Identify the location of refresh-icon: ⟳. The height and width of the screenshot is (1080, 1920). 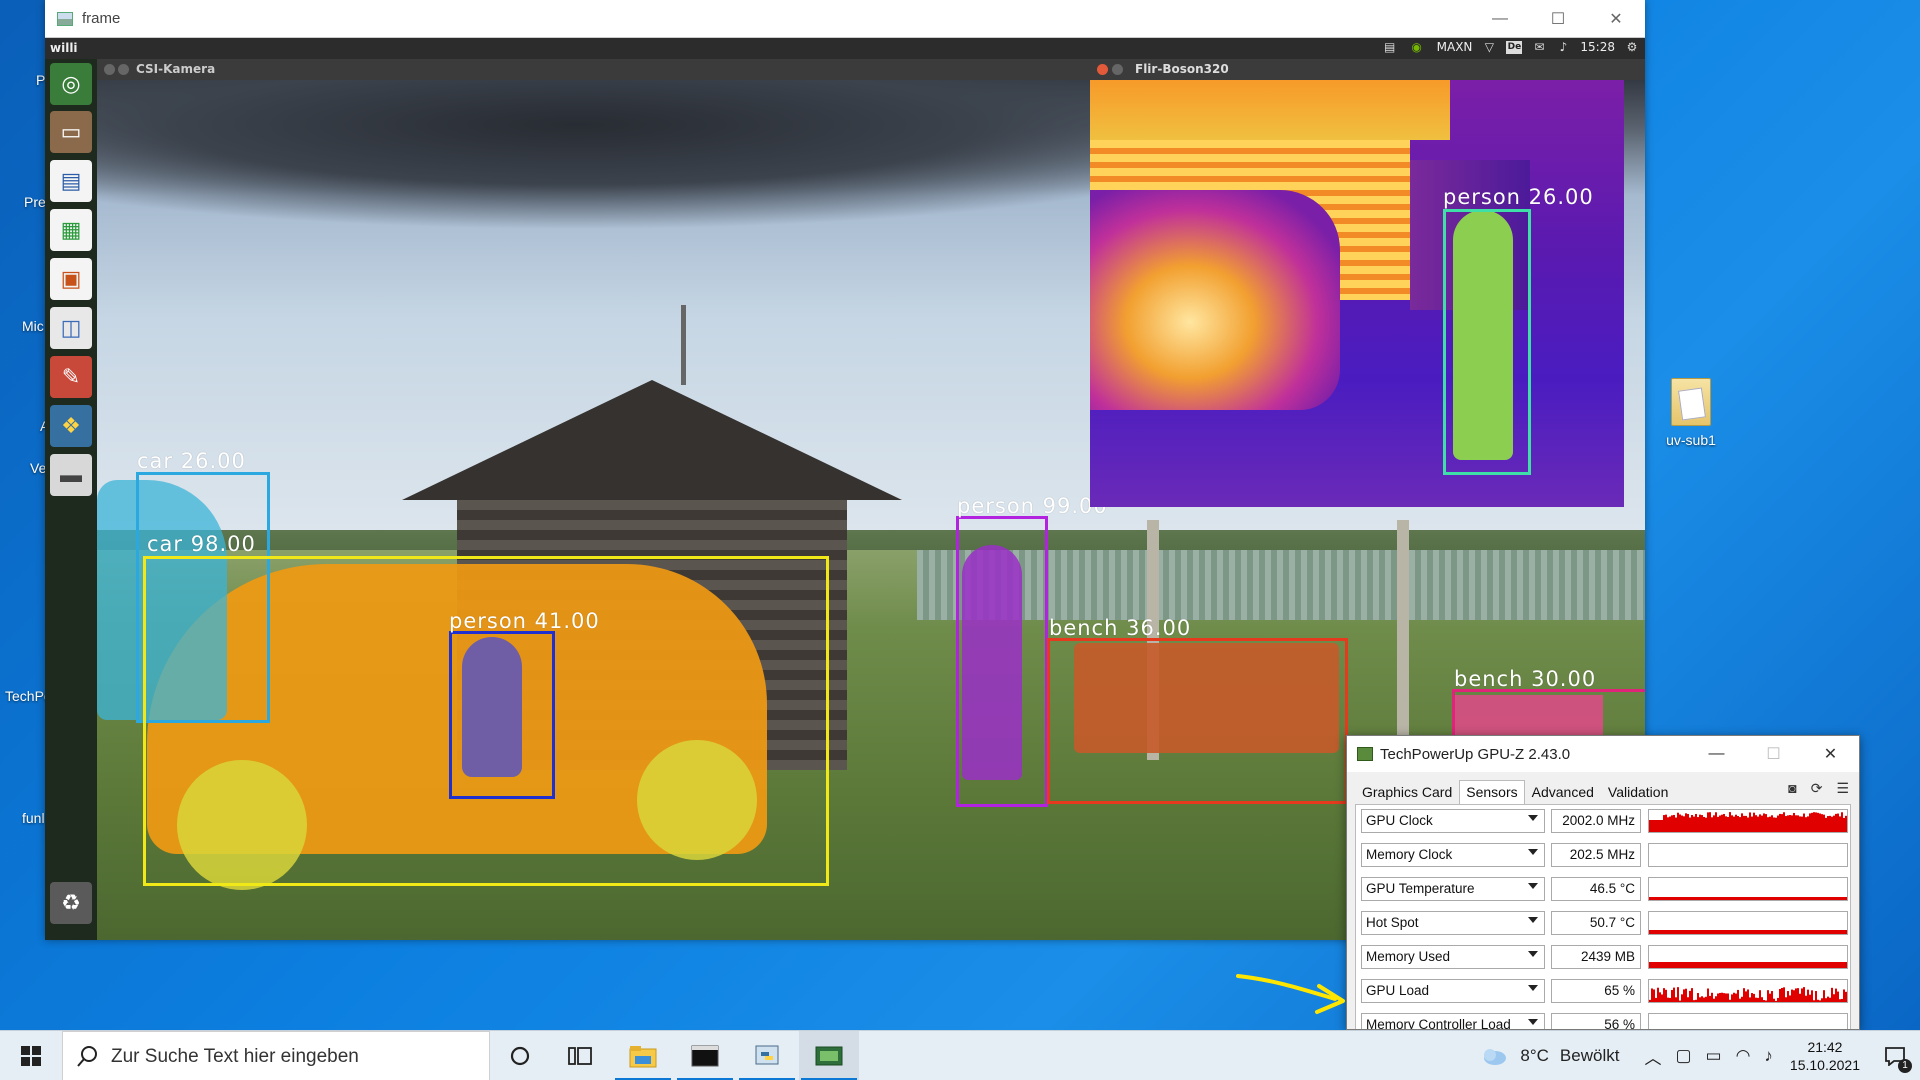
(1817, 788).